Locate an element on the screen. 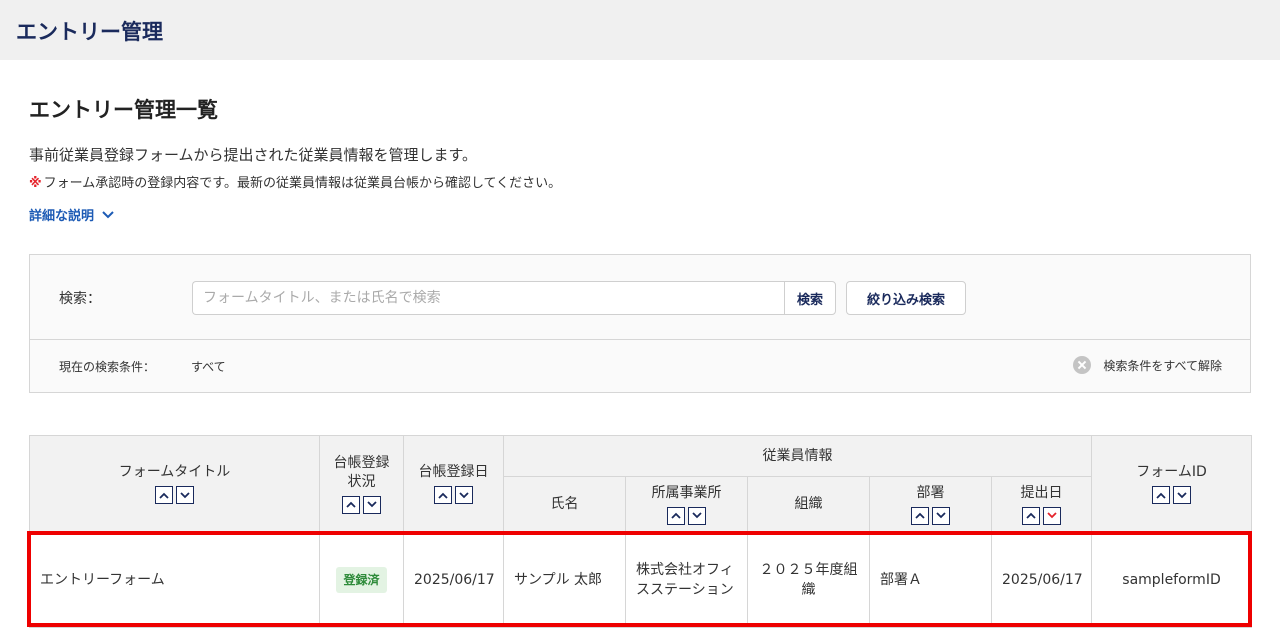 The height and width of the screenshot is (628, 1280). header-organization: 組織 is located at coordinates (808, 504).